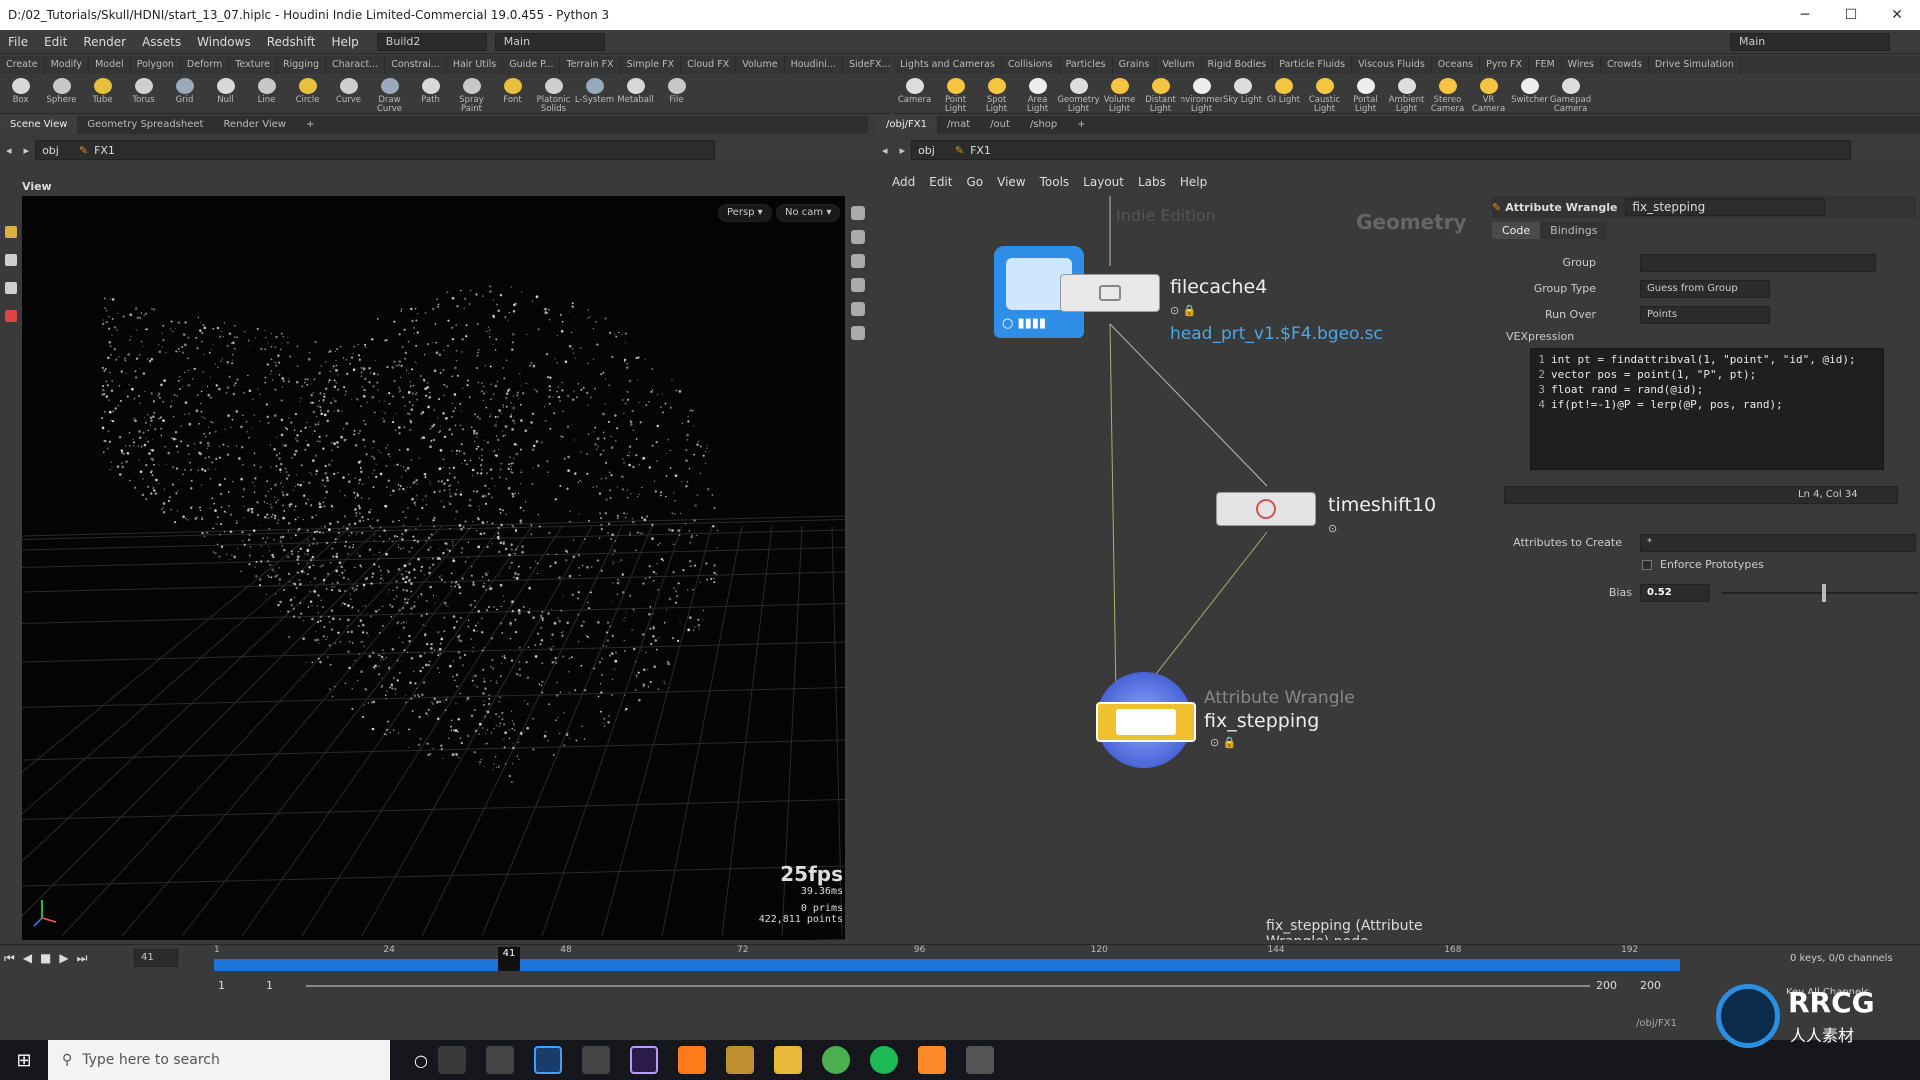 This screenshot has height=1080, width=1920. Describe the element at coordinates (948, 986) in the screenshot. I see `range-slider` at that location.